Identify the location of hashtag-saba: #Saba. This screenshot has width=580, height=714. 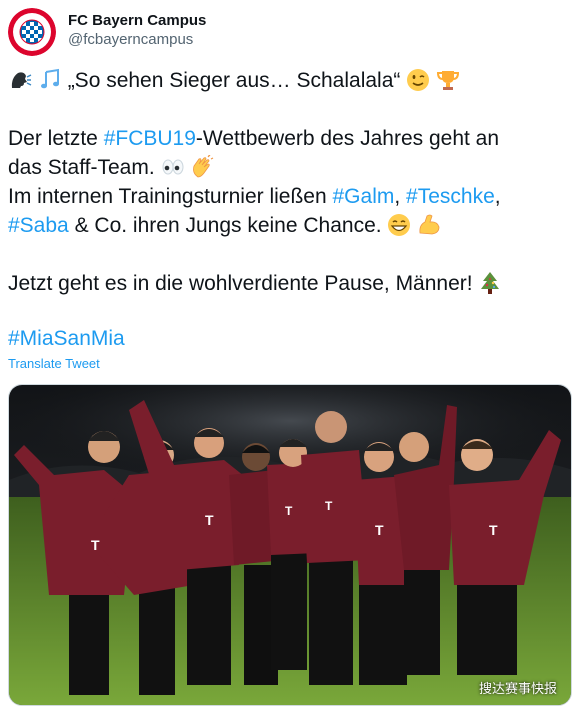
(38, 225).